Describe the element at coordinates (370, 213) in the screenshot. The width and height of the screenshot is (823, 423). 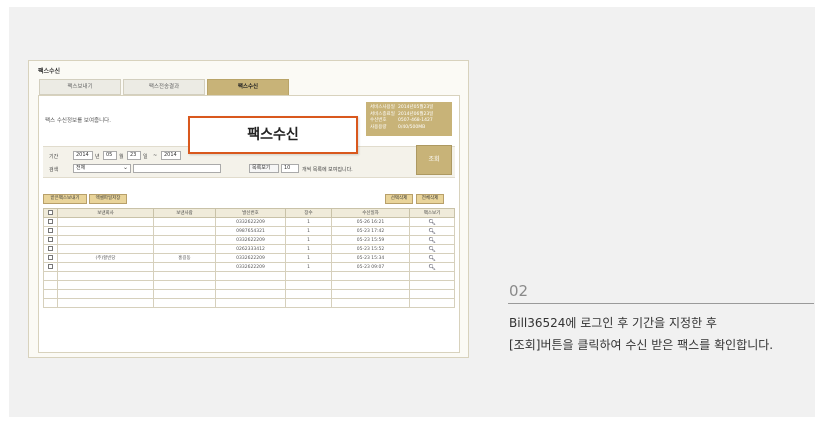
I see `col-header: 수신일자` at that location.